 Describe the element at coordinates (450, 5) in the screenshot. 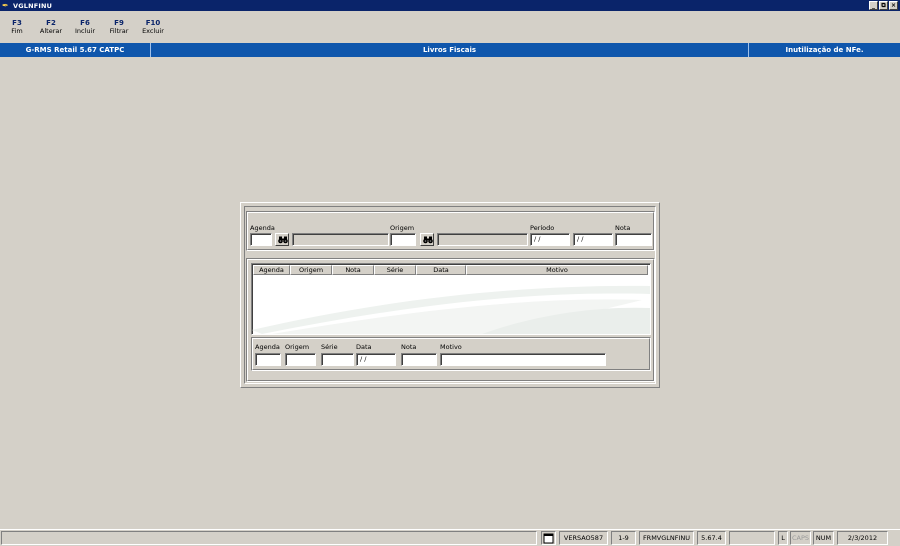

I see `window-titlebar: ✒ VGLNFINU _ ⧉ ×` at that location.